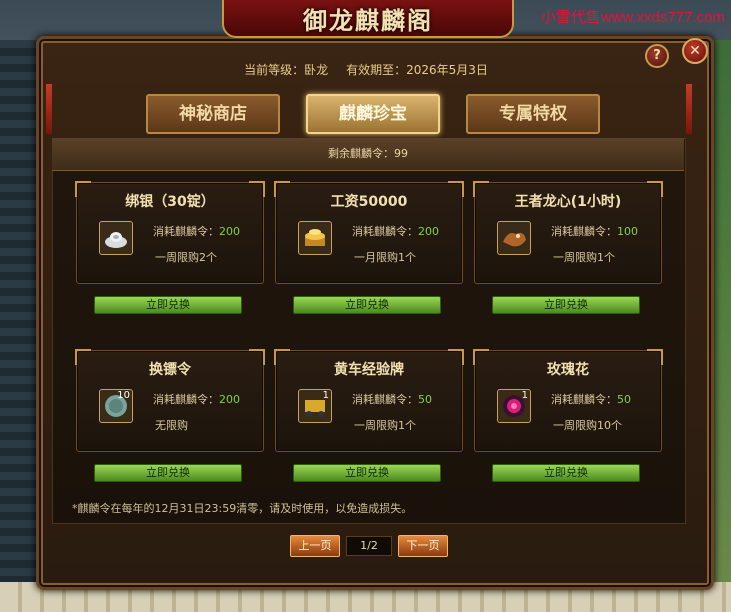  Describe the element at coordinates (315, 238) in the screenshot. I see `gold-coin-icon` at that location.